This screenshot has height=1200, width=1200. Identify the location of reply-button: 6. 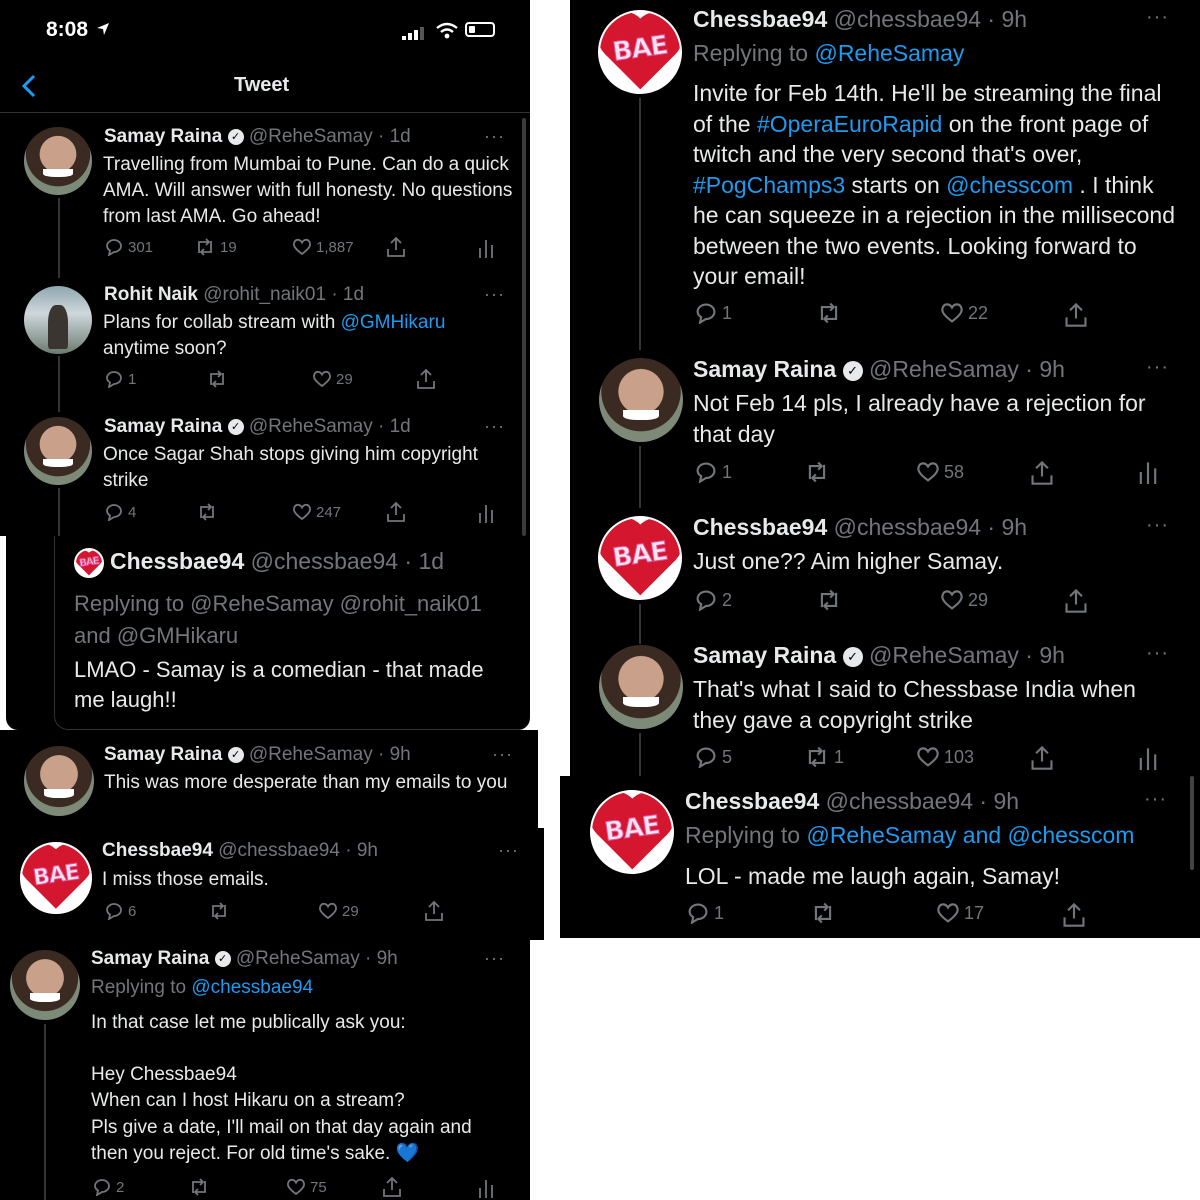
(120, 911).